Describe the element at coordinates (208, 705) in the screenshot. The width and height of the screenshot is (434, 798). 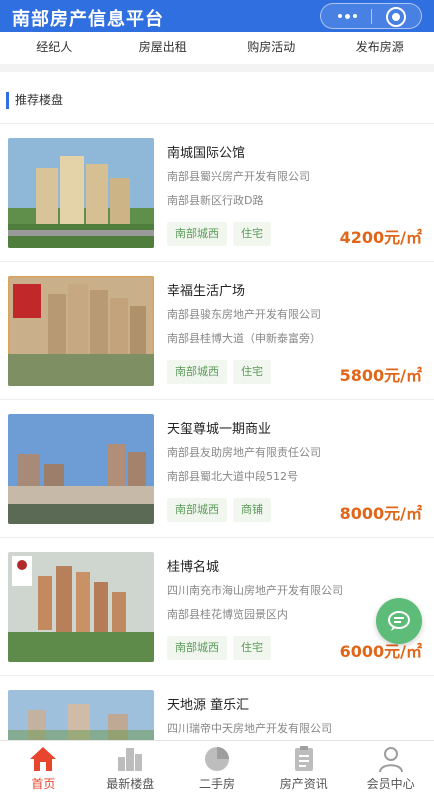
I see `listing-name: 天地源 童乐汇` at that location.